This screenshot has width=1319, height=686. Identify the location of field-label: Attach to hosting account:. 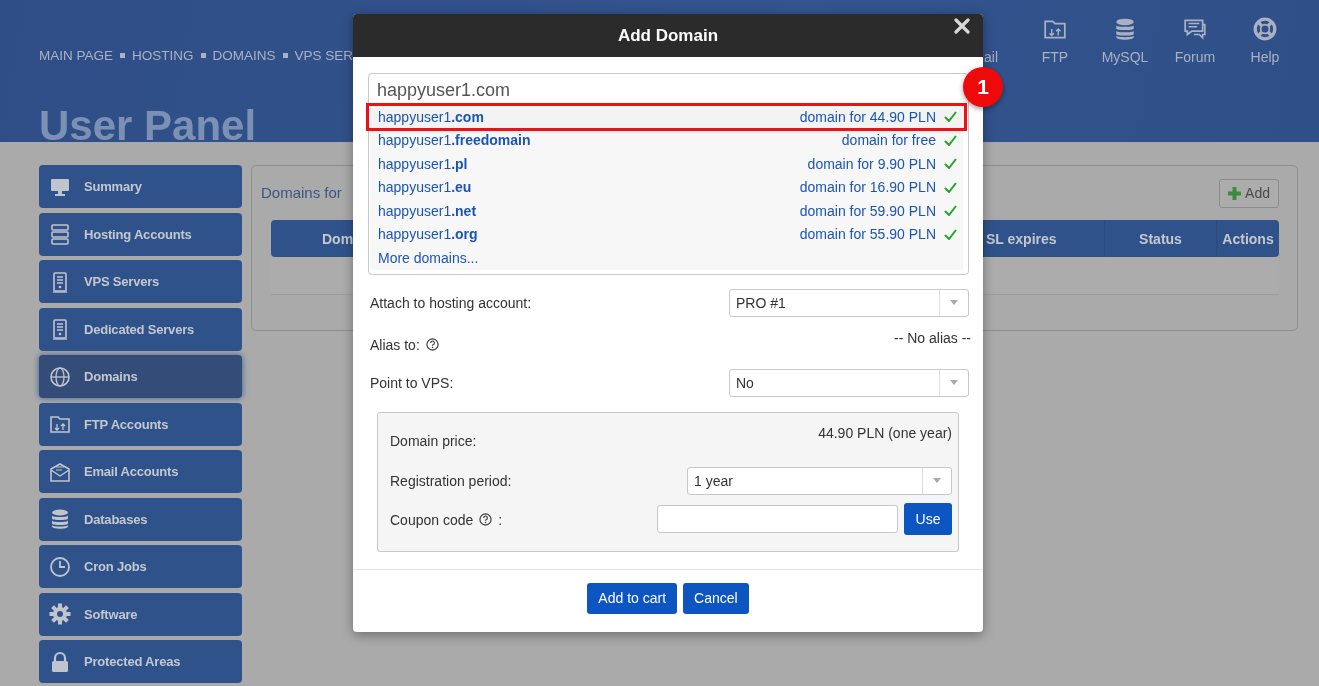
(451, 302).